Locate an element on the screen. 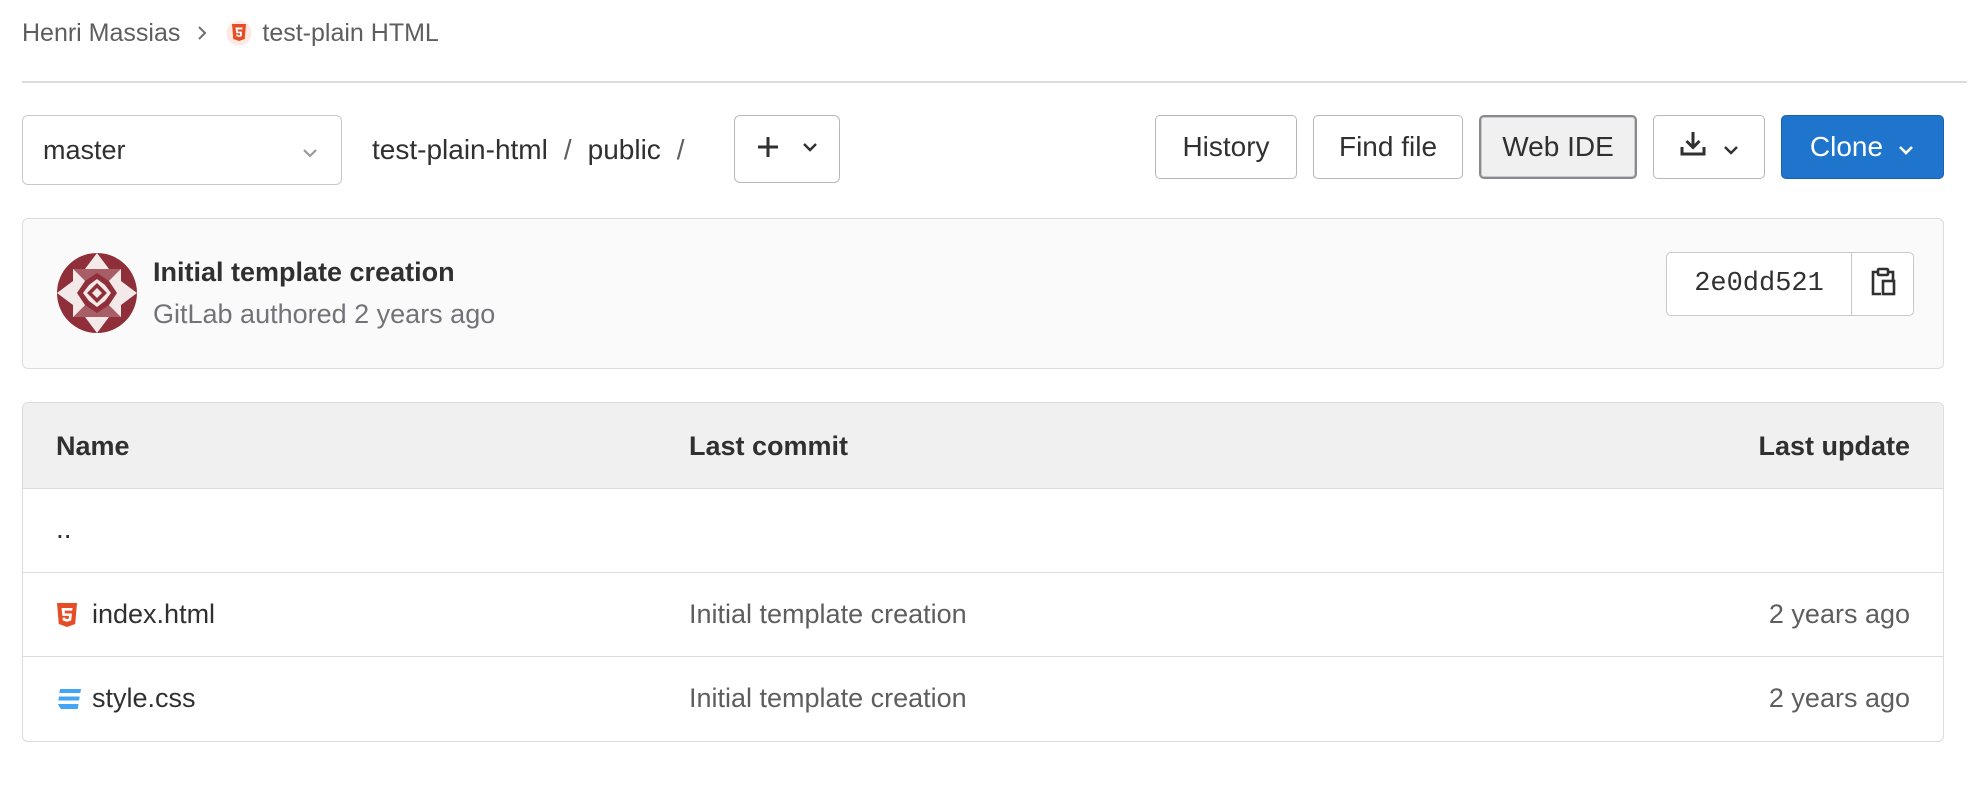 The width and height of the screenshot is (1988, 790). column-header-last-update: Last update is located at coordinates (1834, 446).